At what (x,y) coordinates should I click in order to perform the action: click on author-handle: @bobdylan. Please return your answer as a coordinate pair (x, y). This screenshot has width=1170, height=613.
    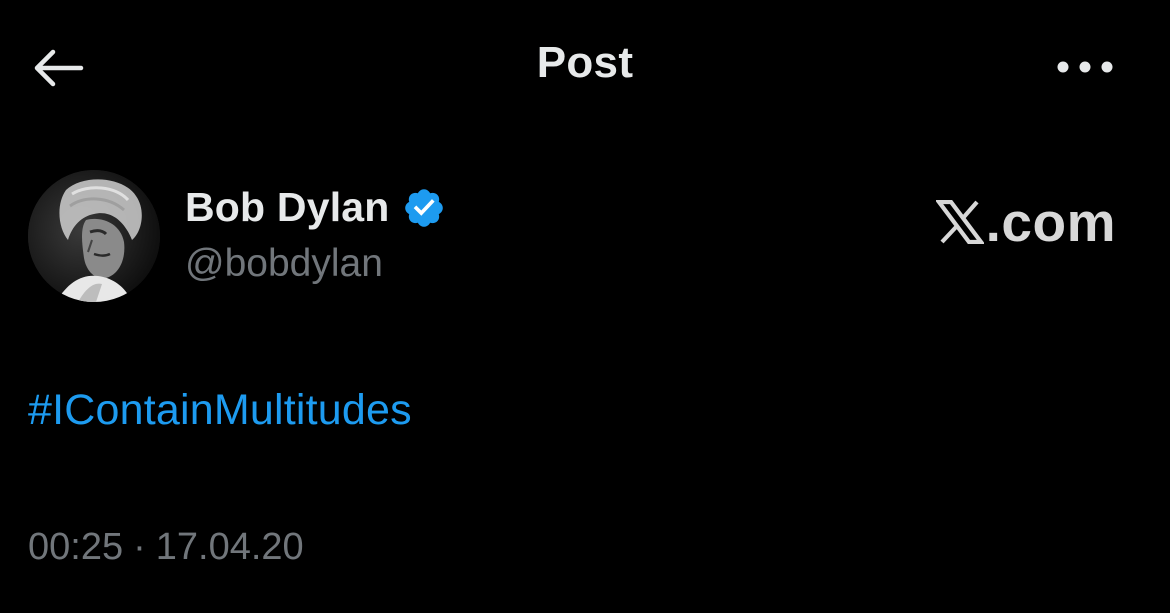
    Looking at the image, I should click on (284, 264).